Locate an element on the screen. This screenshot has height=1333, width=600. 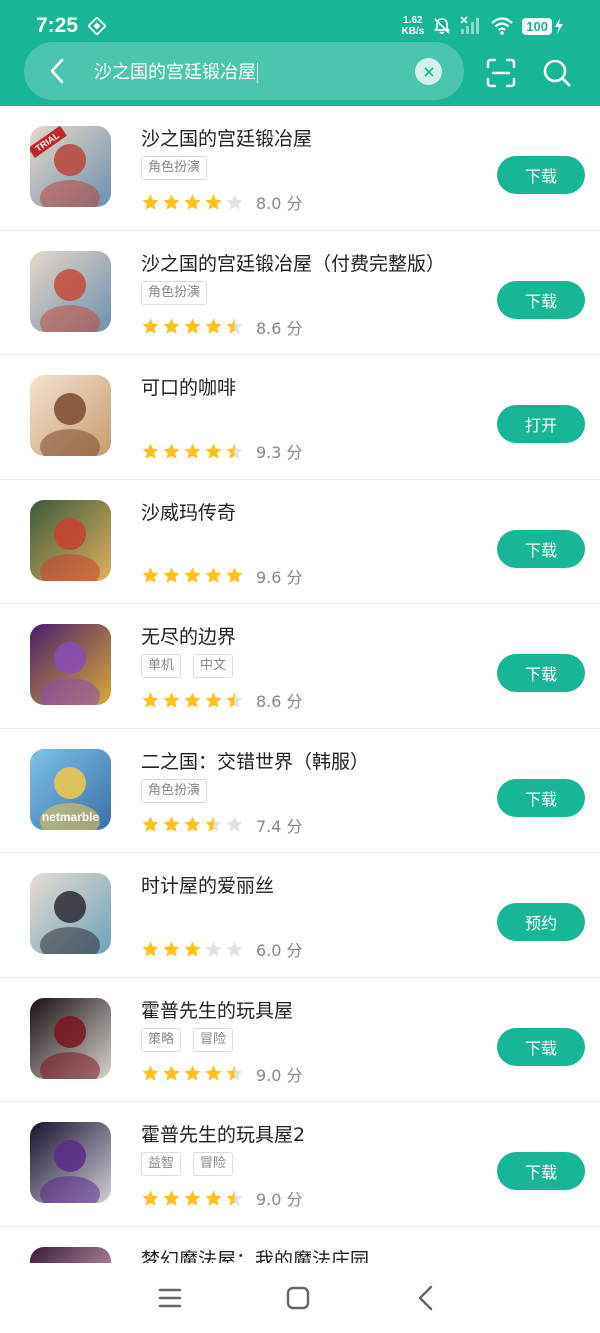
app-score: 9.3 分 is located at coordinates (279, 452).